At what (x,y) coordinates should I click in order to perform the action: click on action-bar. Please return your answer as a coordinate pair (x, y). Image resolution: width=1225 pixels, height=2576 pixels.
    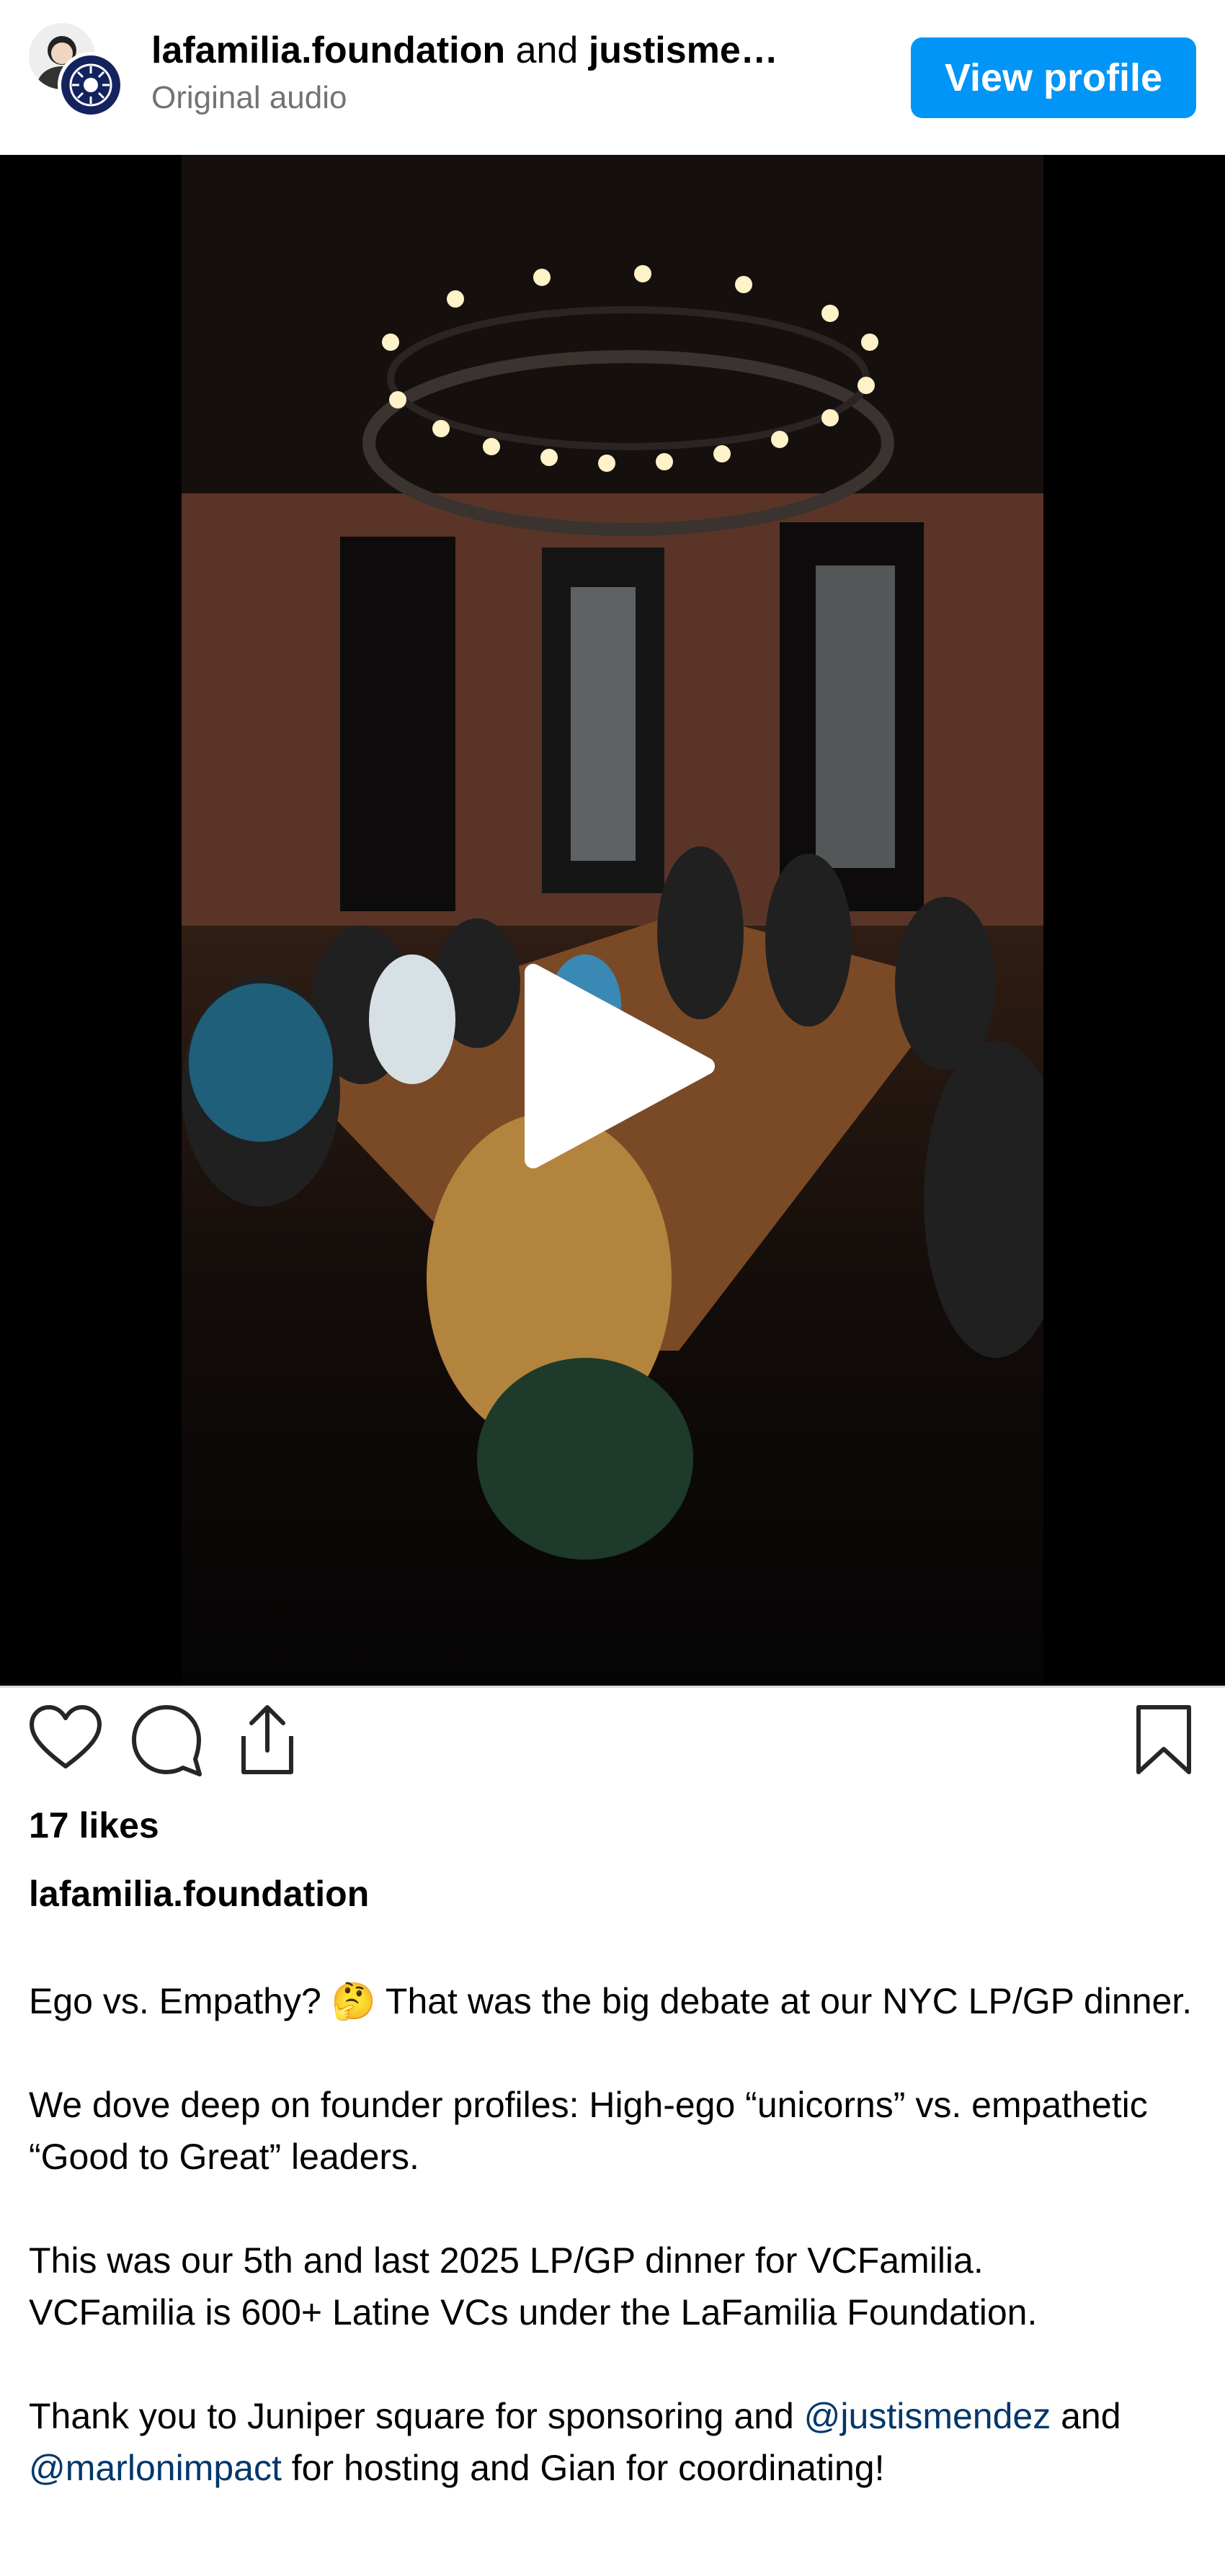
    Looking at the image, I should click on (612, 1750).